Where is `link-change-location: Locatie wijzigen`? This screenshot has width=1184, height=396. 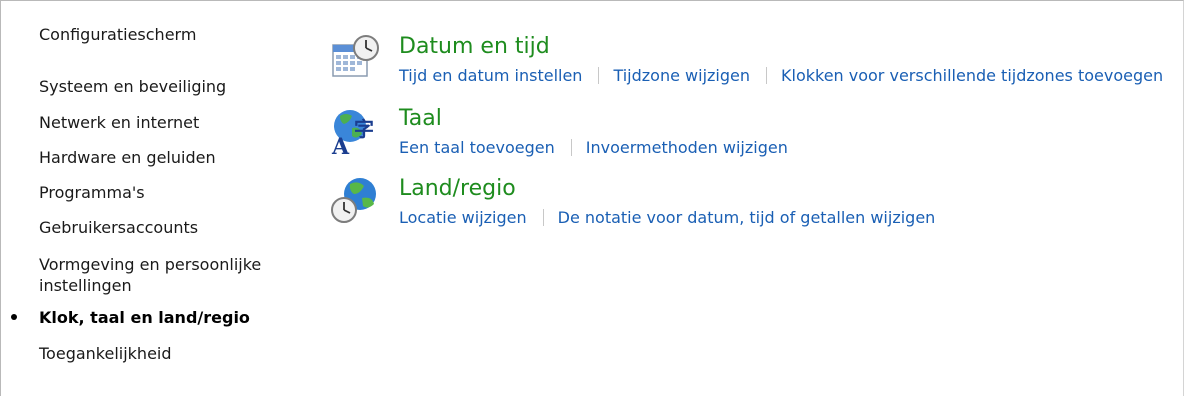
link-change-location: Locatie wijzigen is located at coordinates (463, 217).